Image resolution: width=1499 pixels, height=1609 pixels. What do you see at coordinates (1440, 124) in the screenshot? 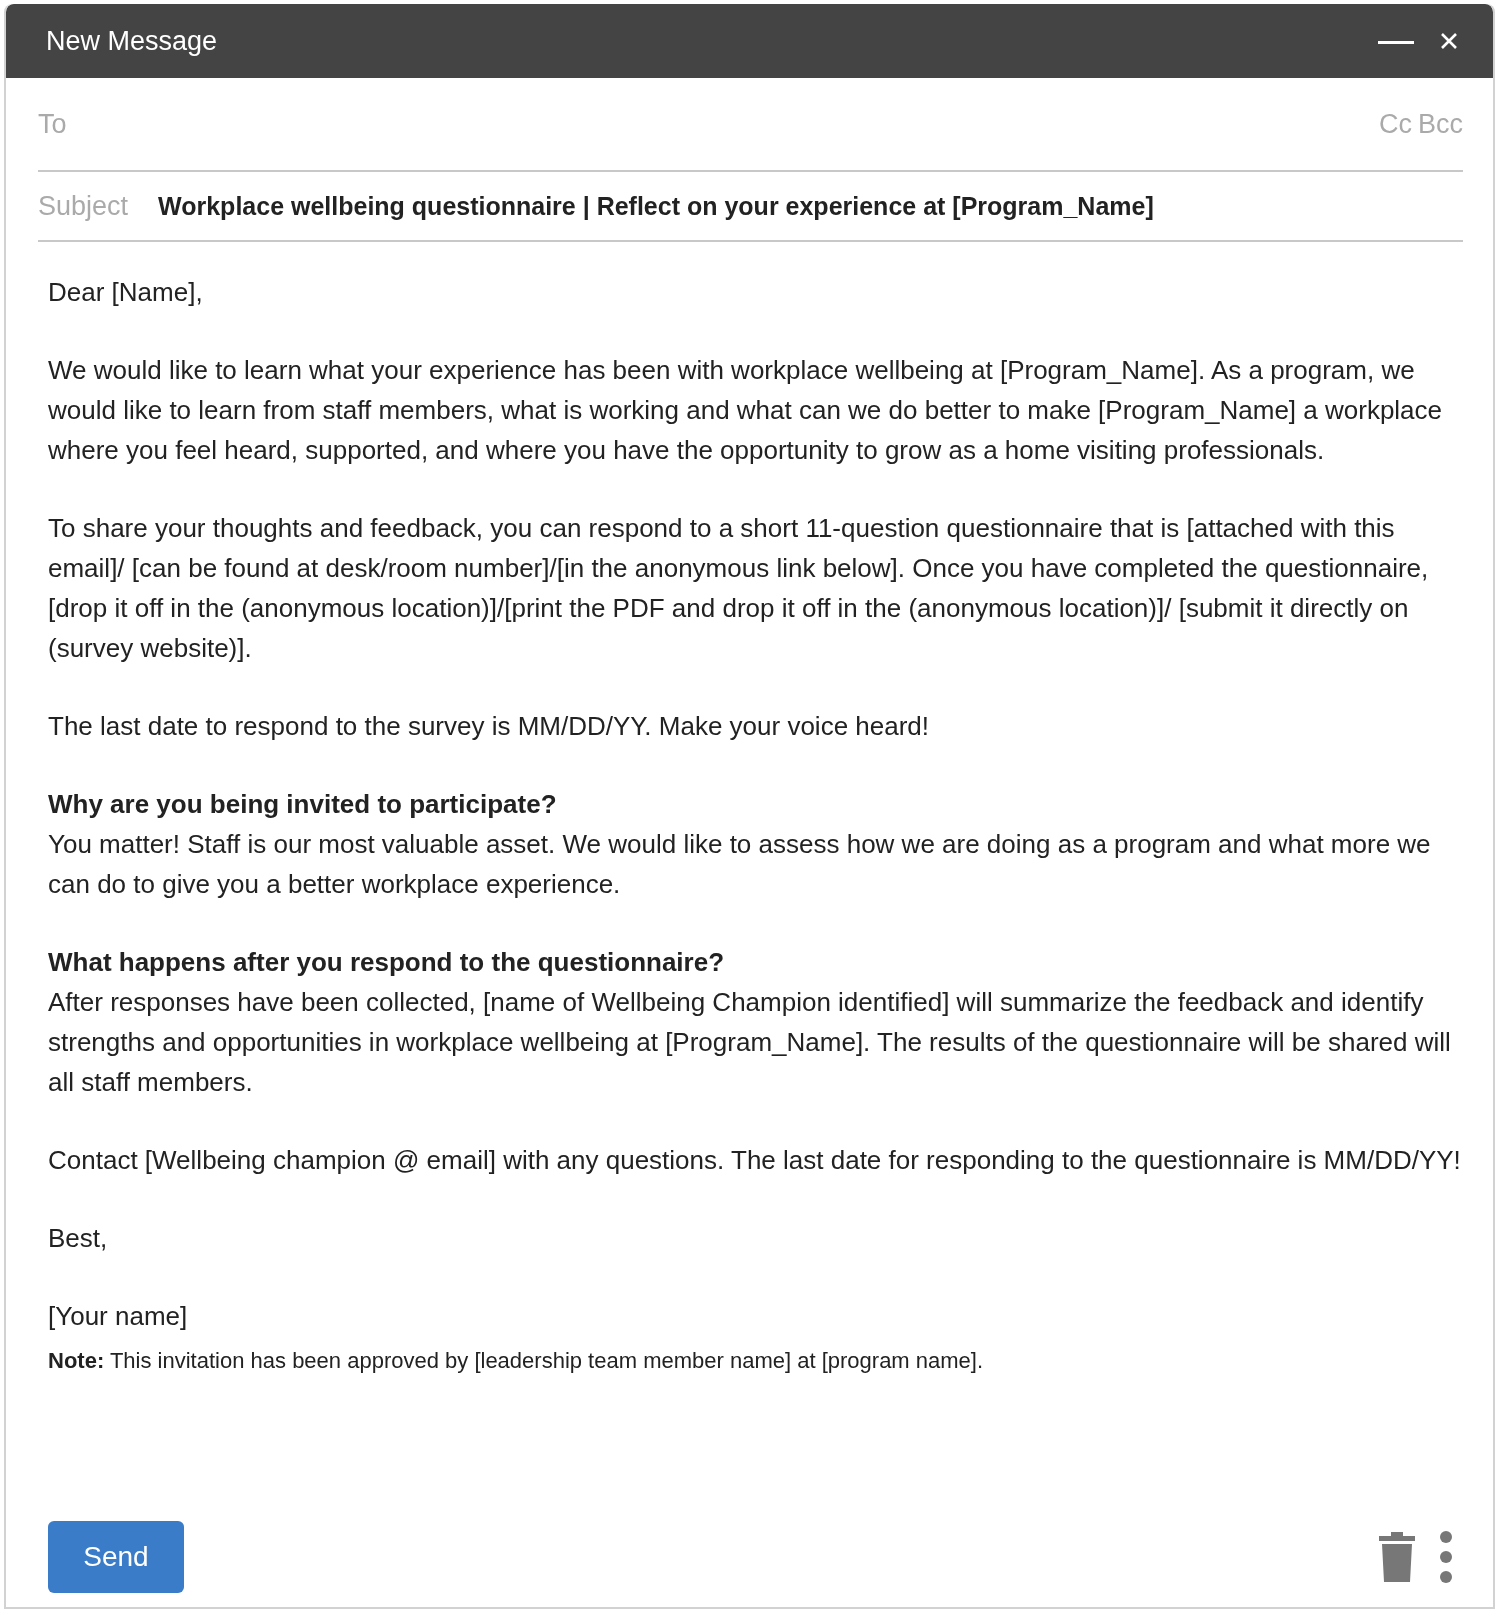
I see `recipient-link: Bcc` at bounding box center [1440, 124].